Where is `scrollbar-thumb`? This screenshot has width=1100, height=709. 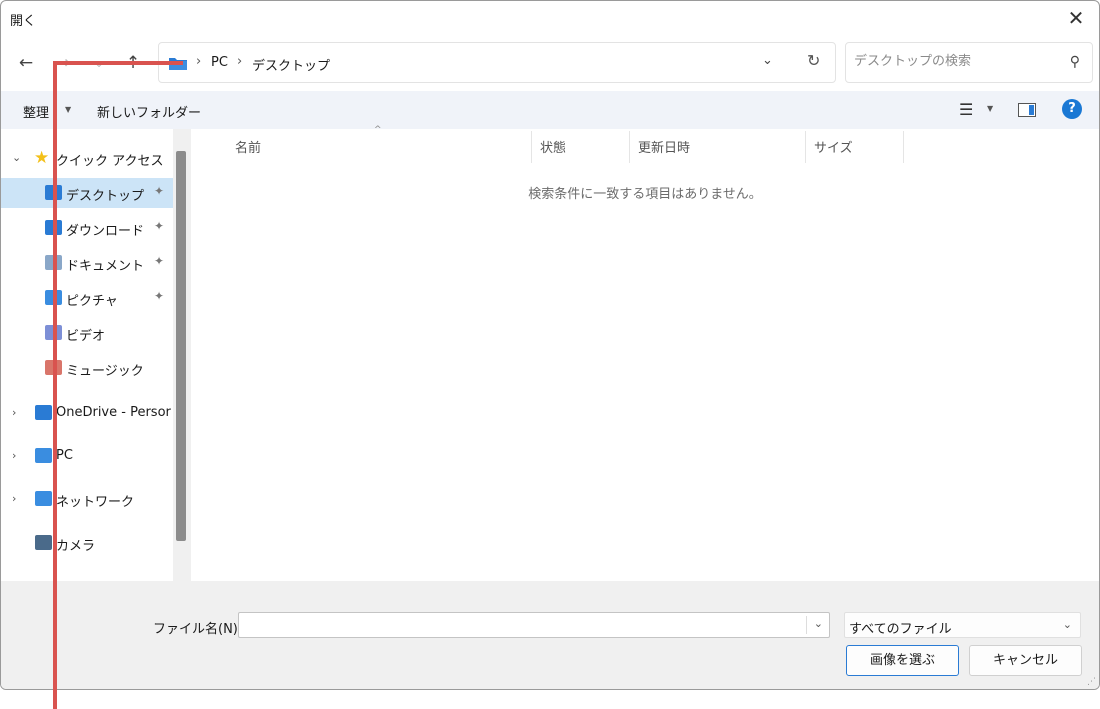
scrollbar-thumb is located at coordinates (181, 346).